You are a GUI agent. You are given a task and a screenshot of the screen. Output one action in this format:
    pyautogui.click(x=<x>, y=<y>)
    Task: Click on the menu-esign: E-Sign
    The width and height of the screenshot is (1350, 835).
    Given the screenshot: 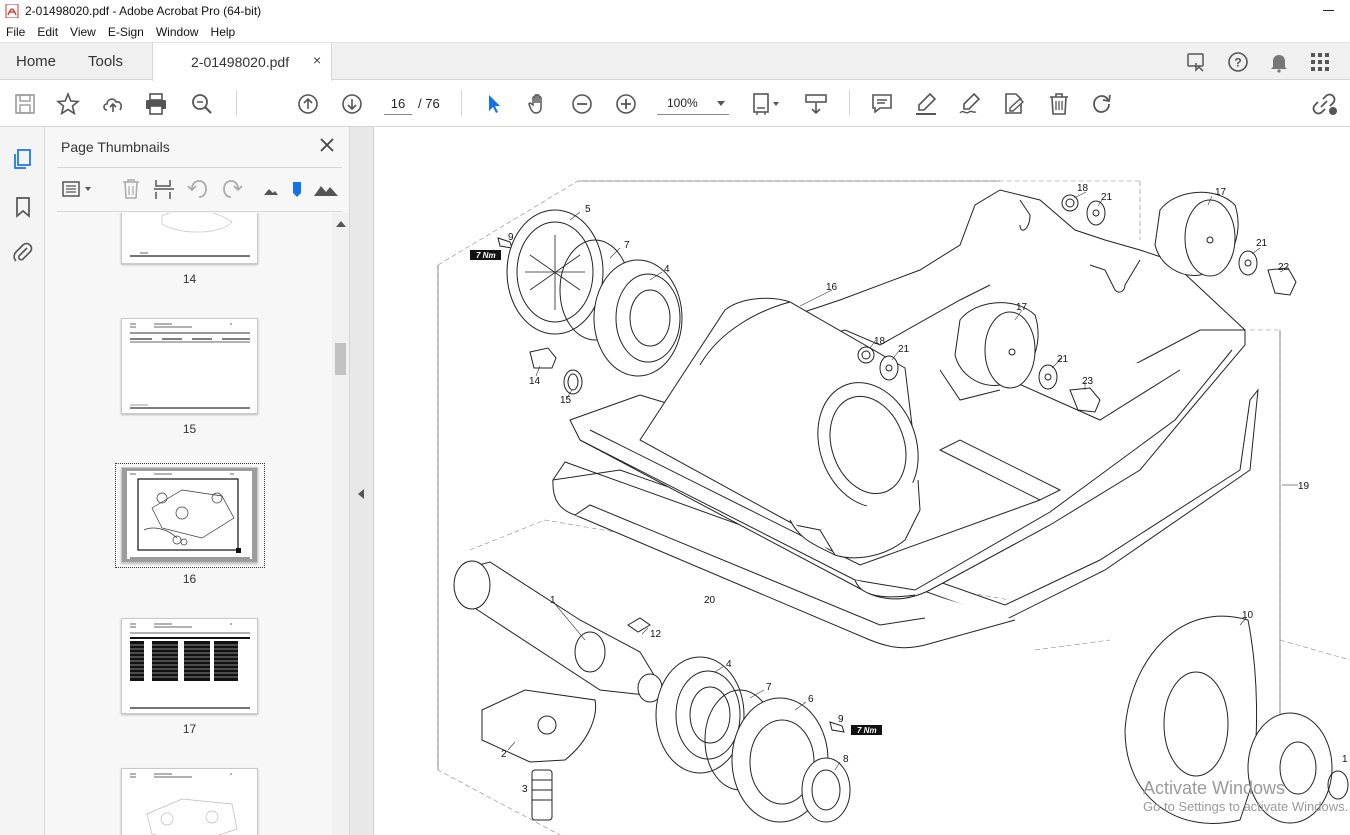 What is the action you would take?
    pyautogui.click(x=126, y=32)
    